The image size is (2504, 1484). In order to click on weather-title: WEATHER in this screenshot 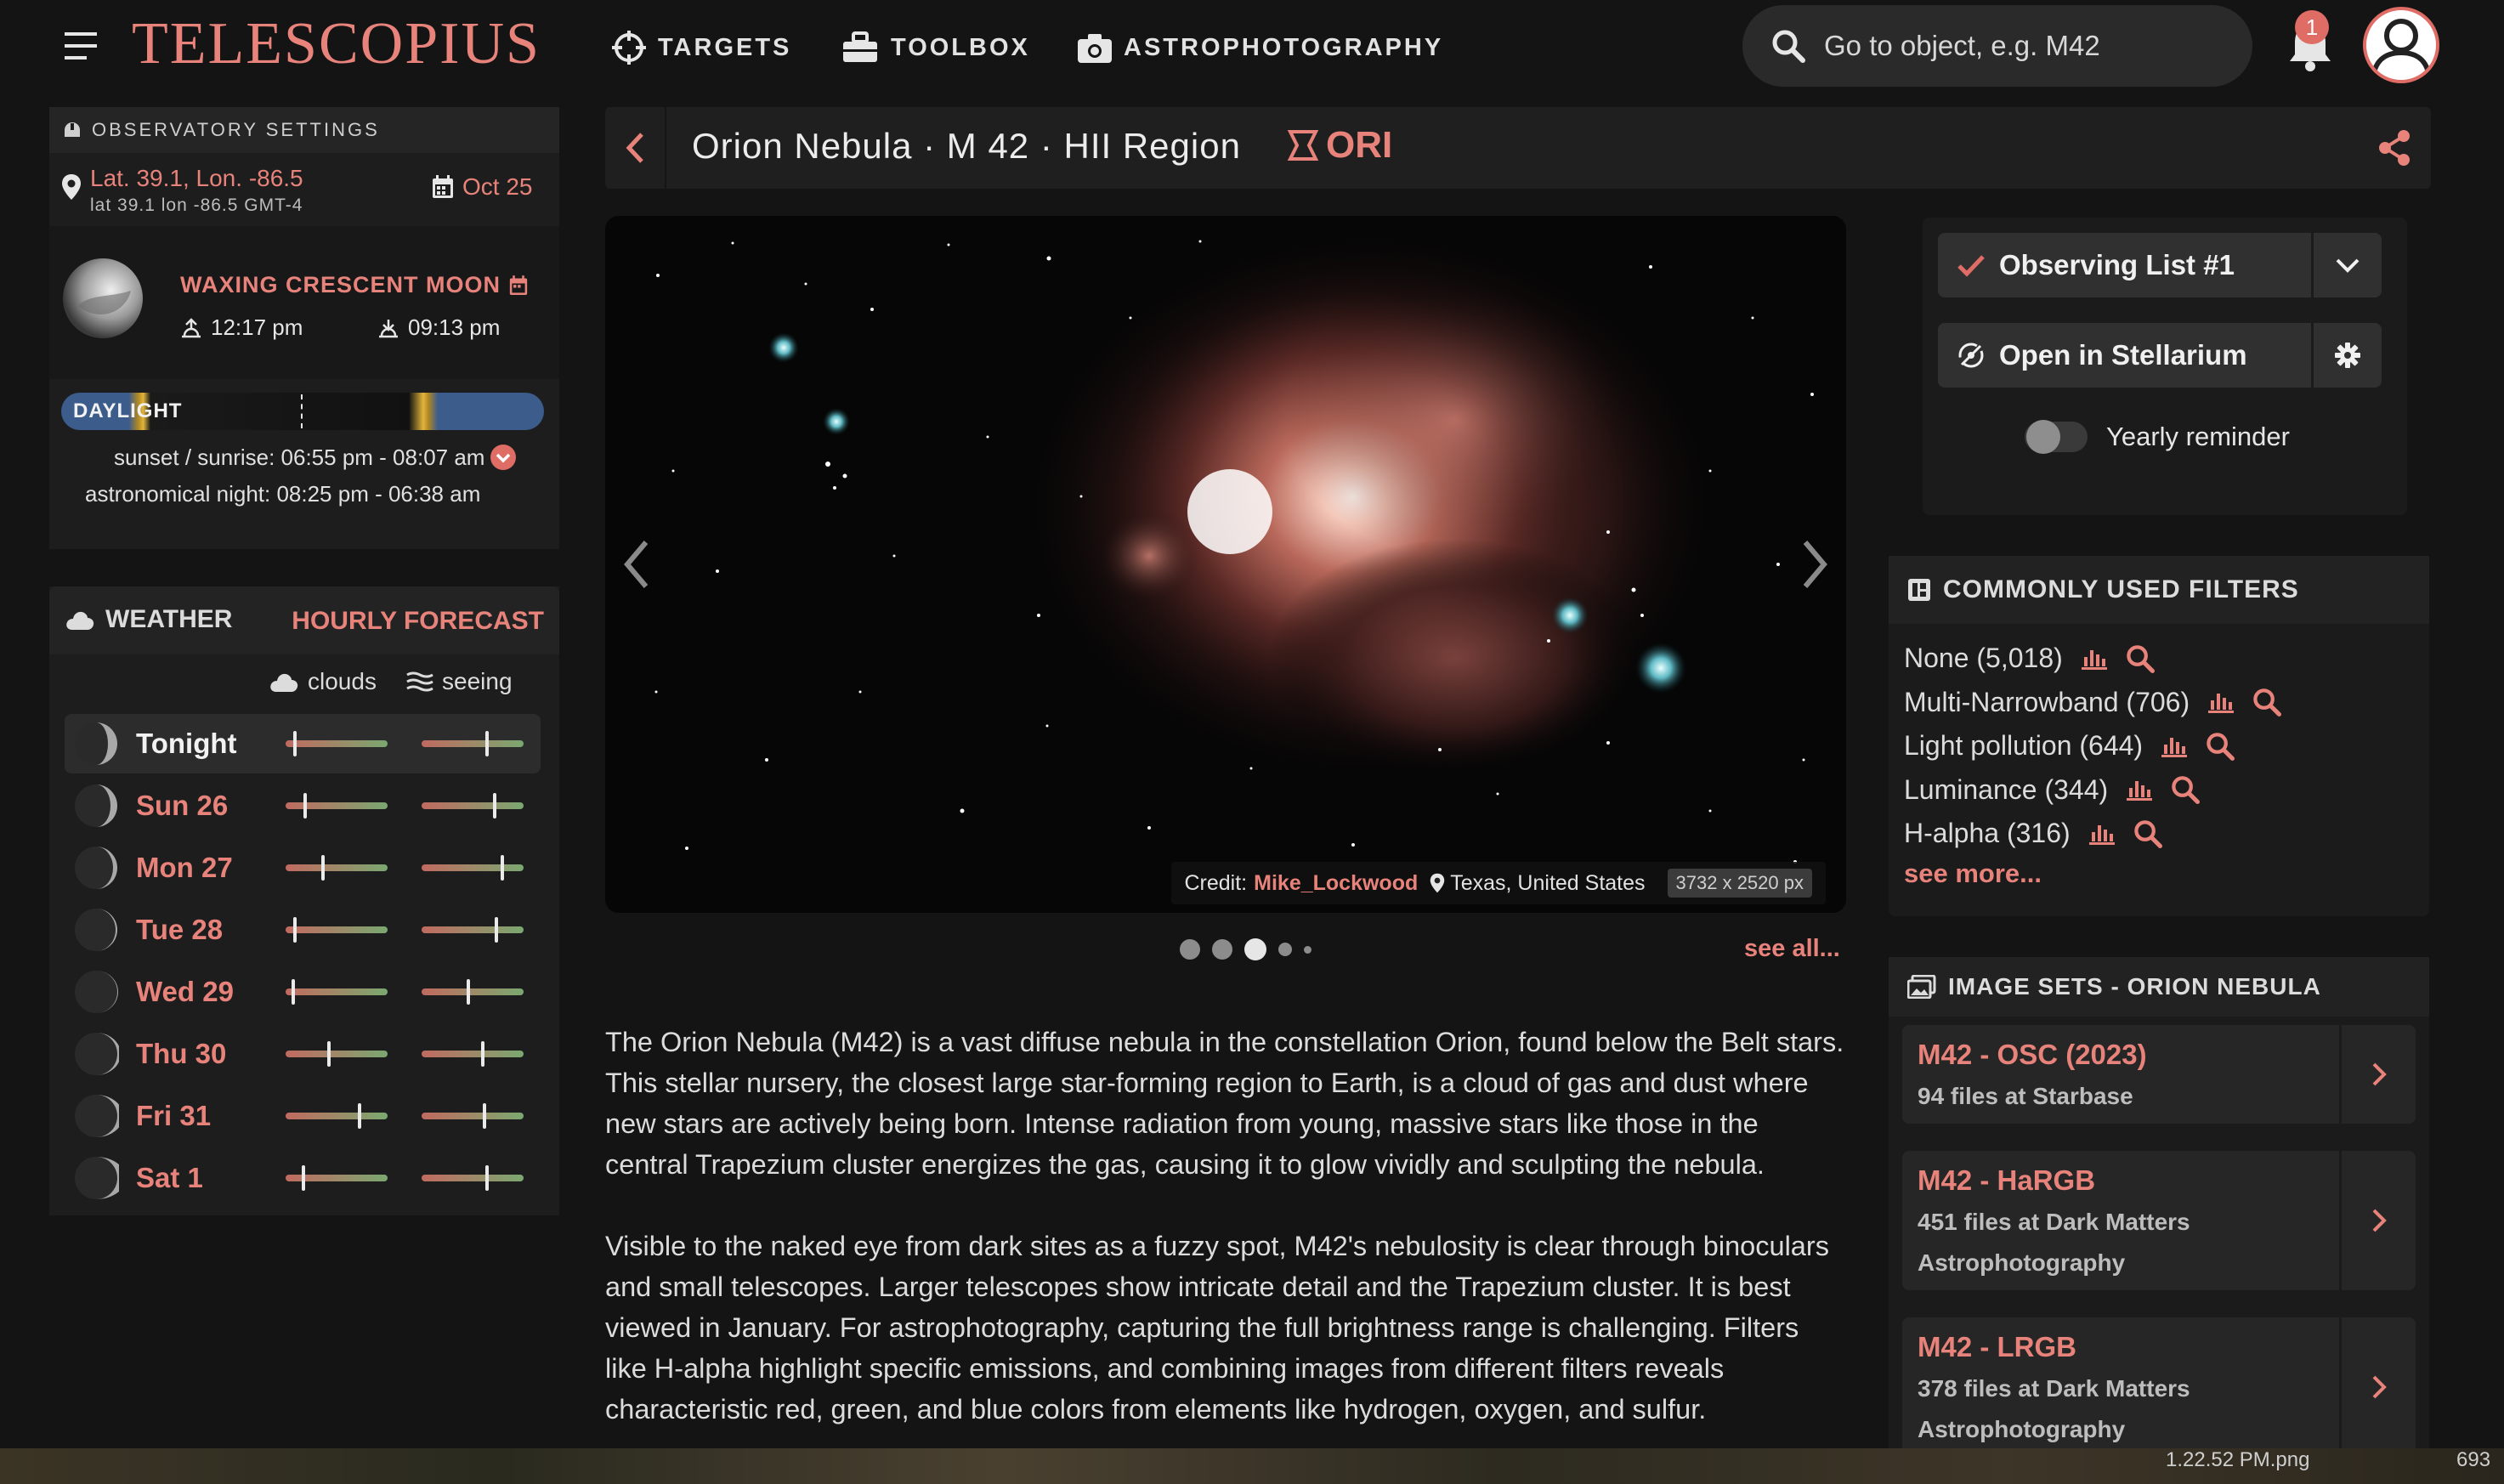, I will do `click(148, 619)`.